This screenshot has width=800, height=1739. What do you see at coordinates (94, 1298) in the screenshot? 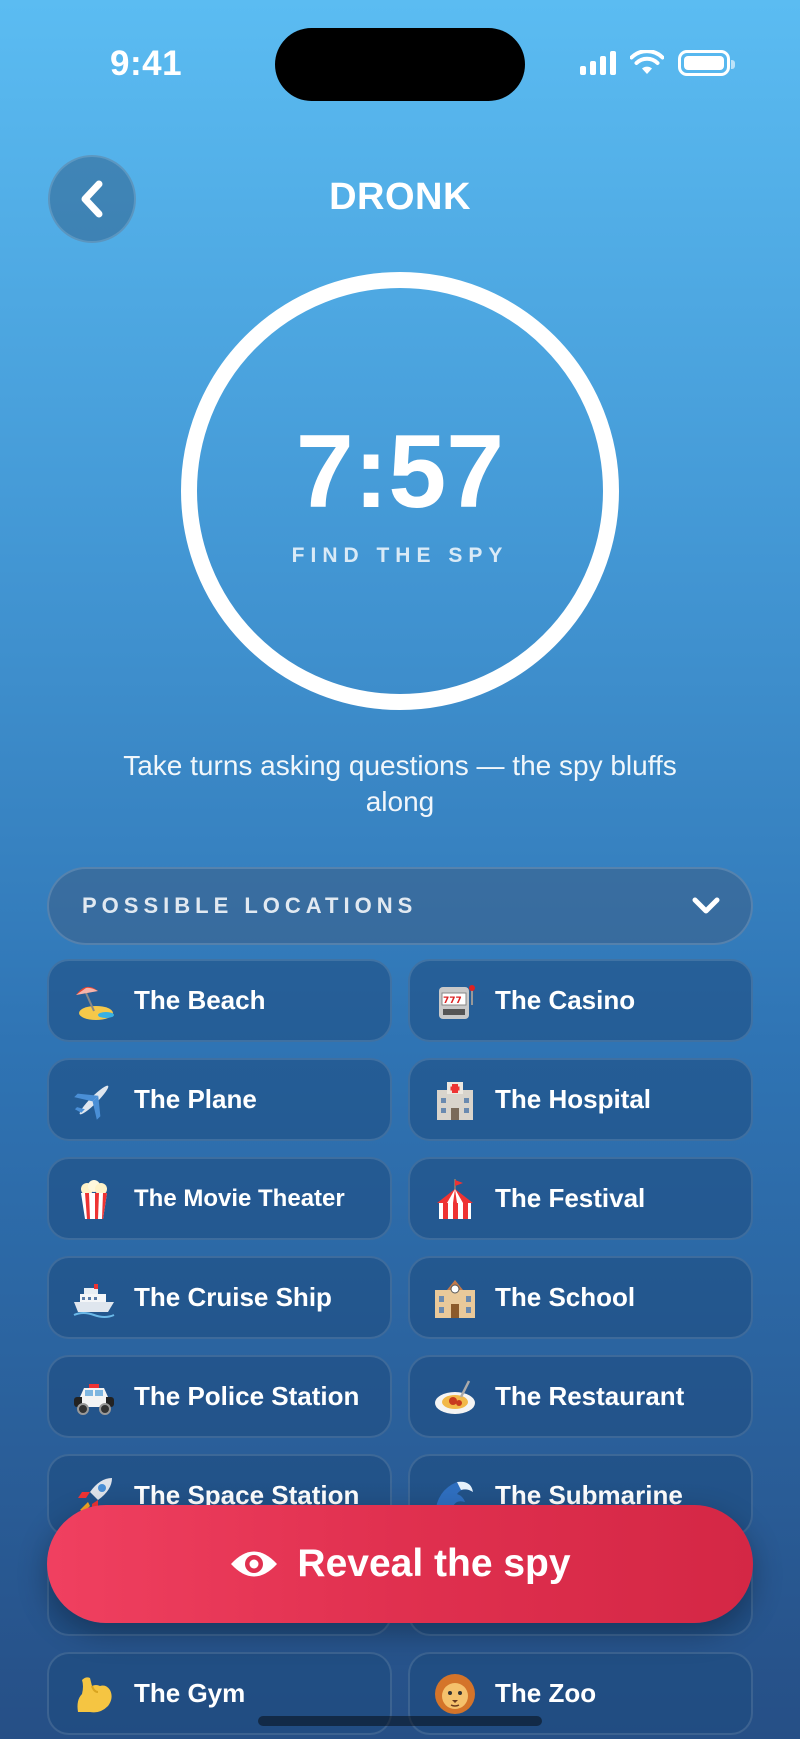
I see `ship-icon` at bounding box center [94, 1298].